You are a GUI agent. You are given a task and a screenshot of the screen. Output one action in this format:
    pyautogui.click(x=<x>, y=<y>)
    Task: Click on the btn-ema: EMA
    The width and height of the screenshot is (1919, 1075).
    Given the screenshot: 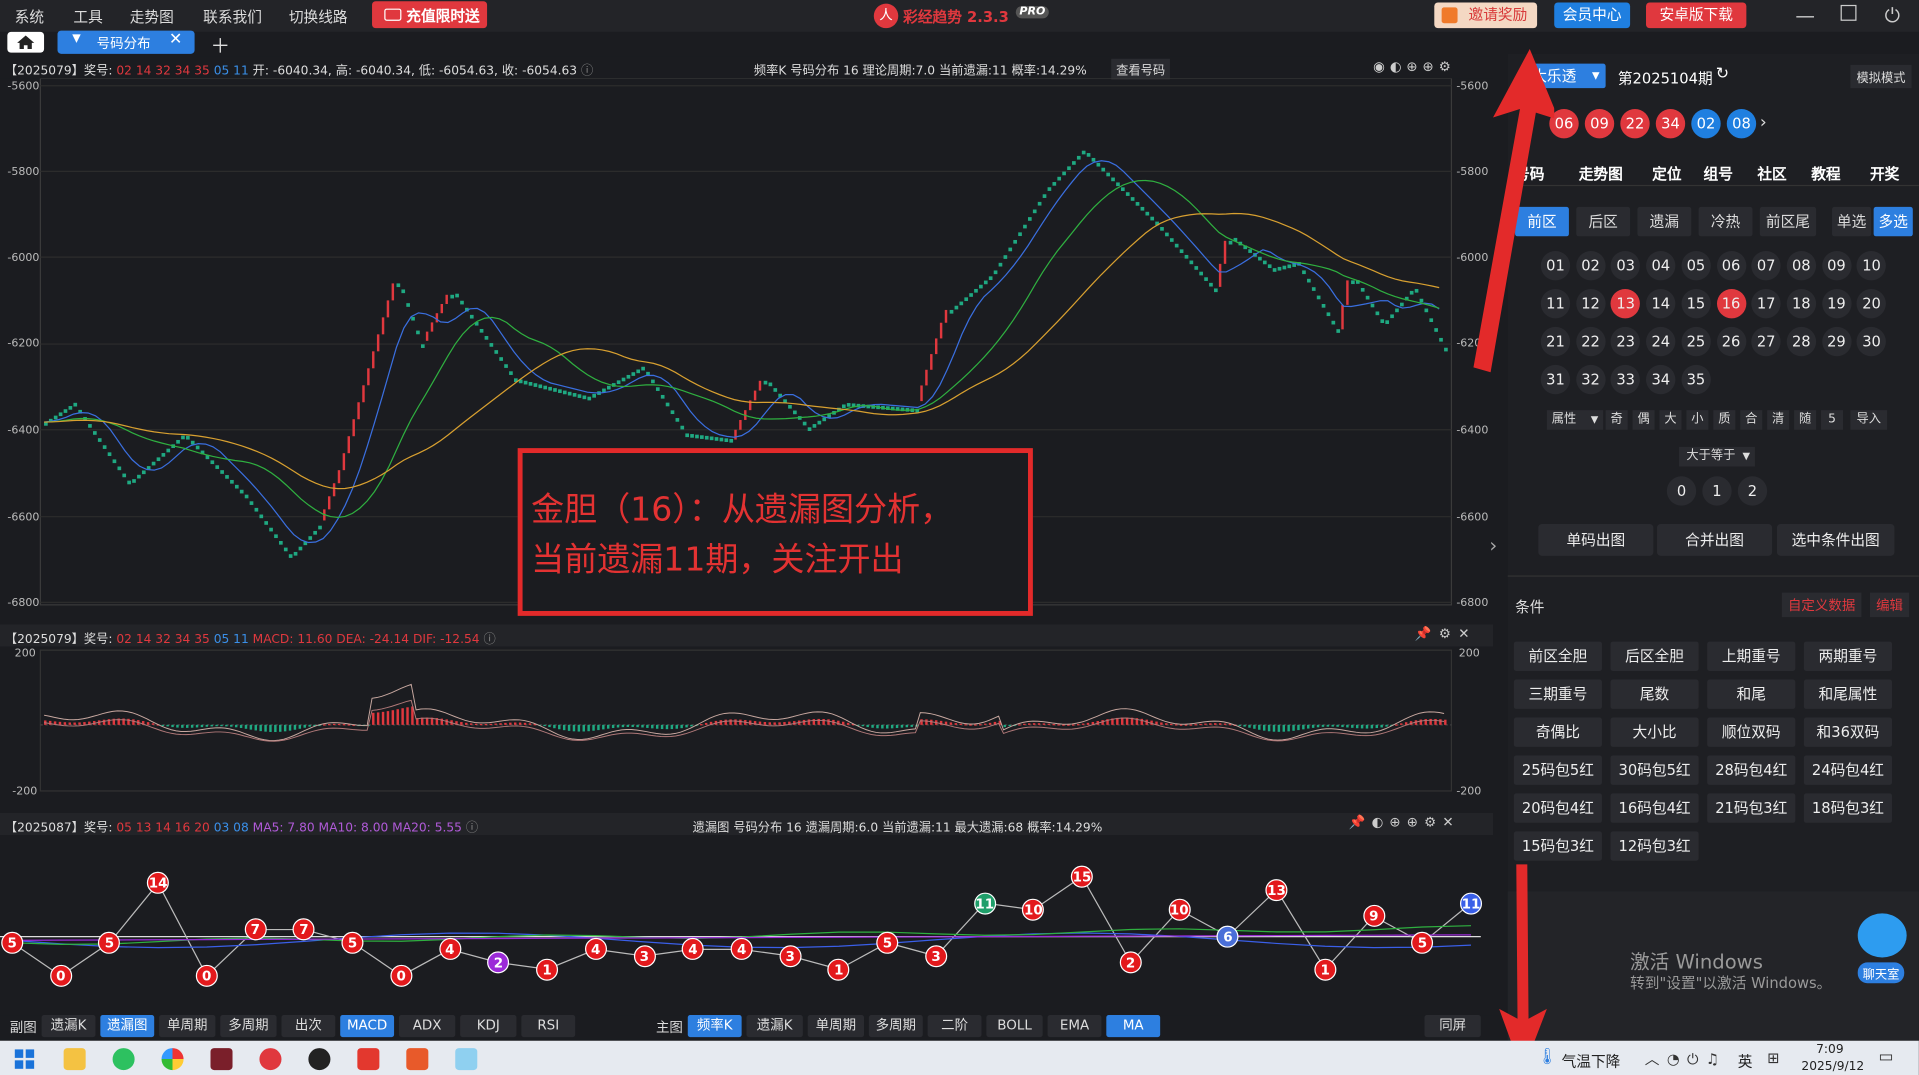 What is the action you would take?
    pyautogui.click(x=1074, y=1026)
    